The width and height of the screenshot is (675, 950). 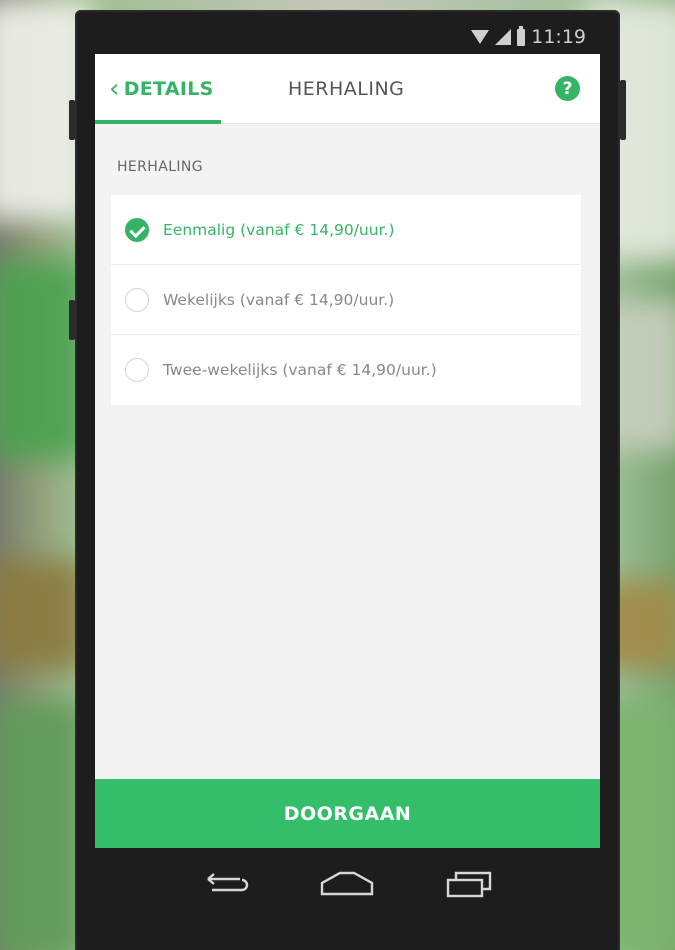 I want to click on back-icon, so click(x=227, y=882).